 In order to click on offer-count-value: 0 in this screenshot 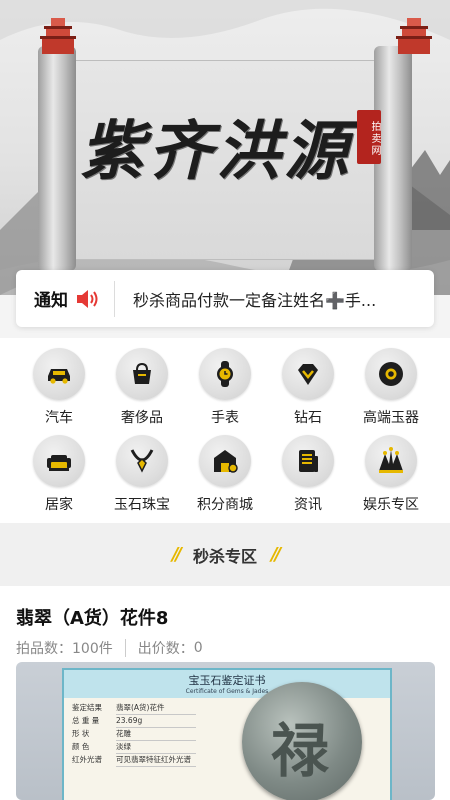, I will do `click(198, 648)`.